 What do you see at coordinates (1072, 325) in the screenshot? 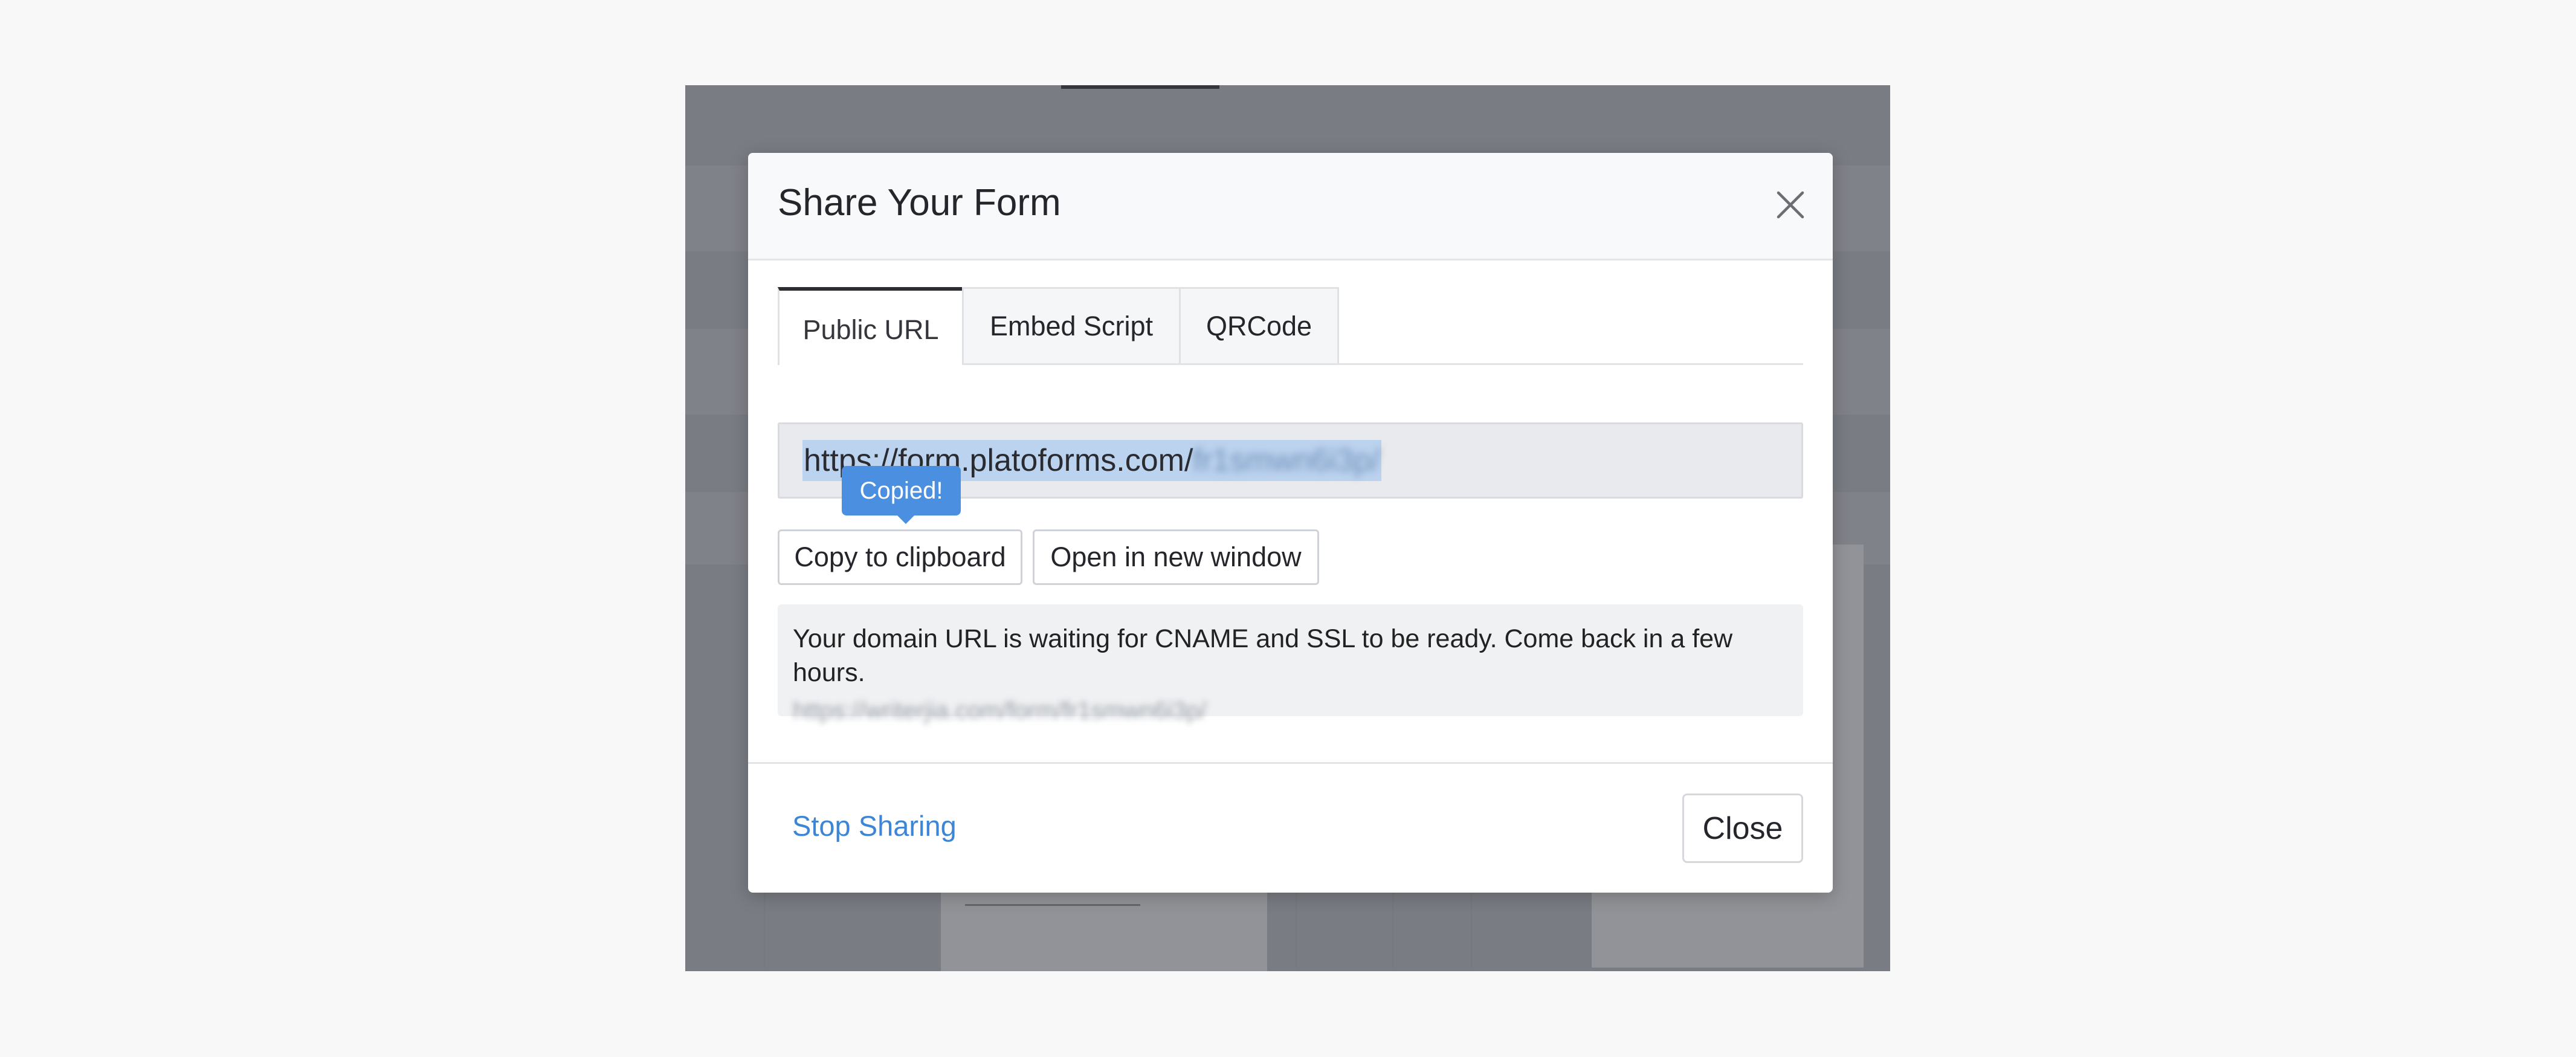
I see `tab-embed-script: Embed Script` at bounding box center [1072, 325].